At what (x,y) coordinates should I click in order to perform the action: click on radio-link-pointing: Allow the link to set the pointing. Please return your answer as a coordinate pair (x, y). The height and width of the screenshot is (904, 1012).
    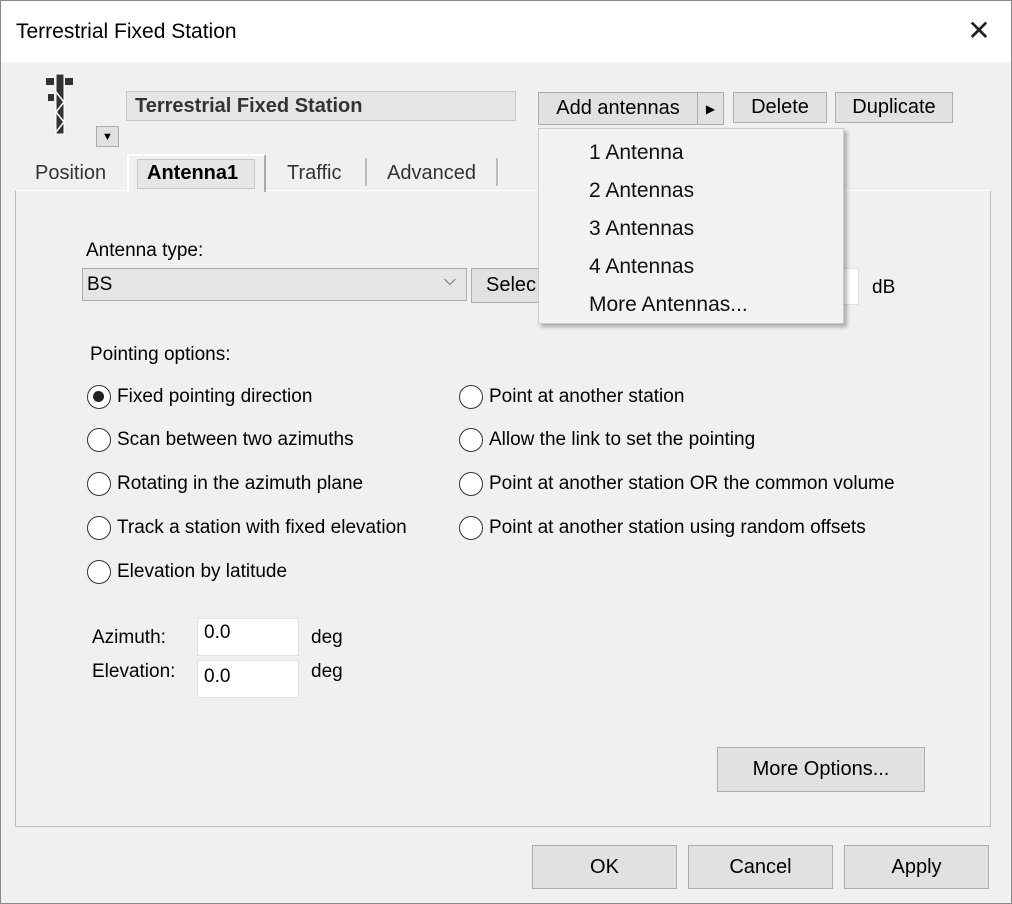
    Looking at the image, I should click on (607, 440).